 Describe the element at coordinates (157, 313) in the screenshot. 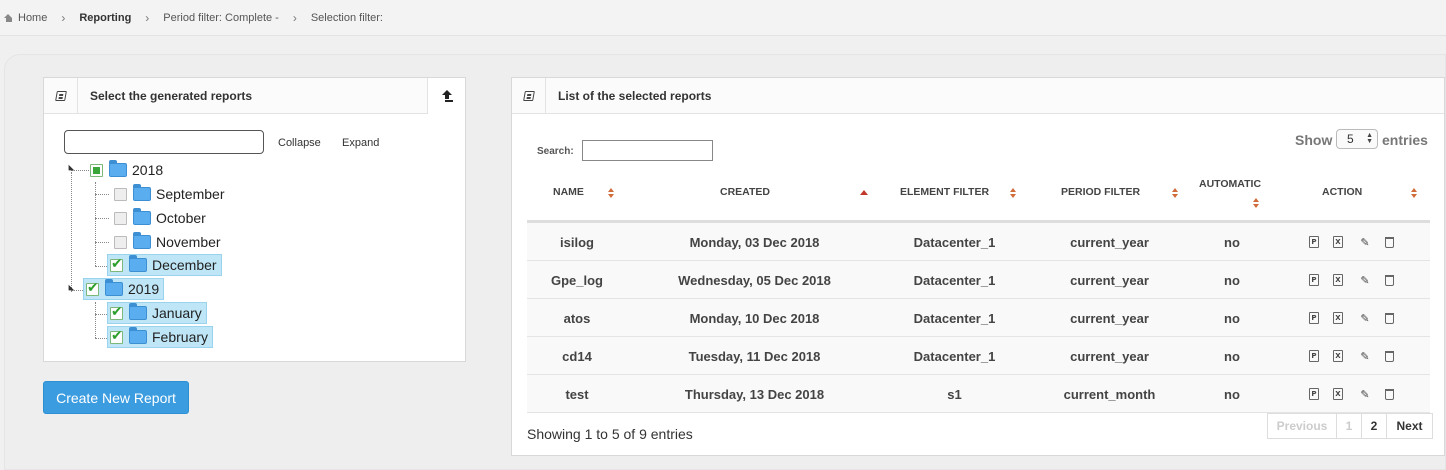

I see `tree-node-january: January` at that location.